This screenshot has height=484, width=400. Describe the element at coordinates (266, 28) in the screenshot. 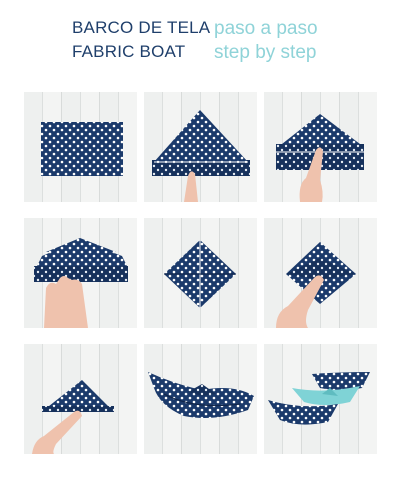

I see `subtitle-spanish: paso a paso` at that location.